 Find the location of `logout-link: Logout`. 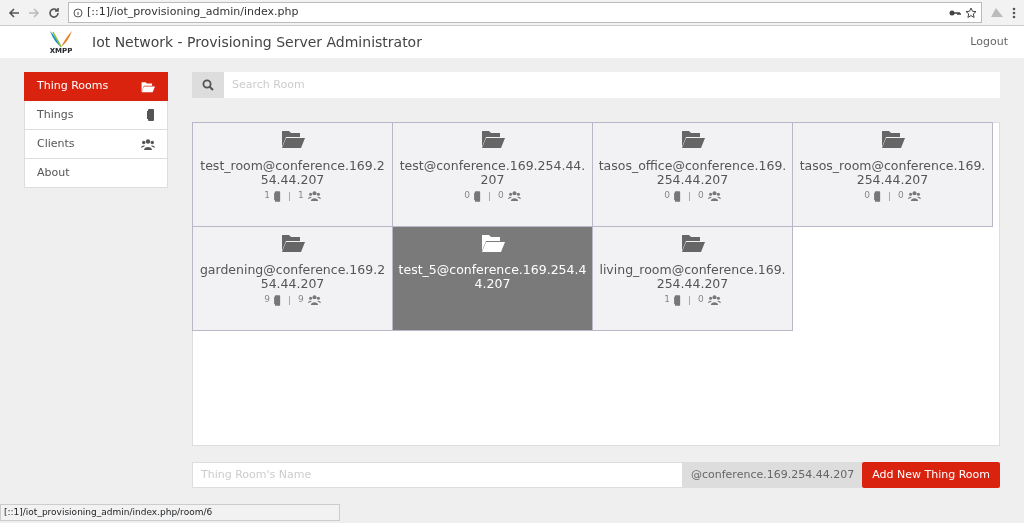

logout-link: Logout is located at coordinates (989, 42).